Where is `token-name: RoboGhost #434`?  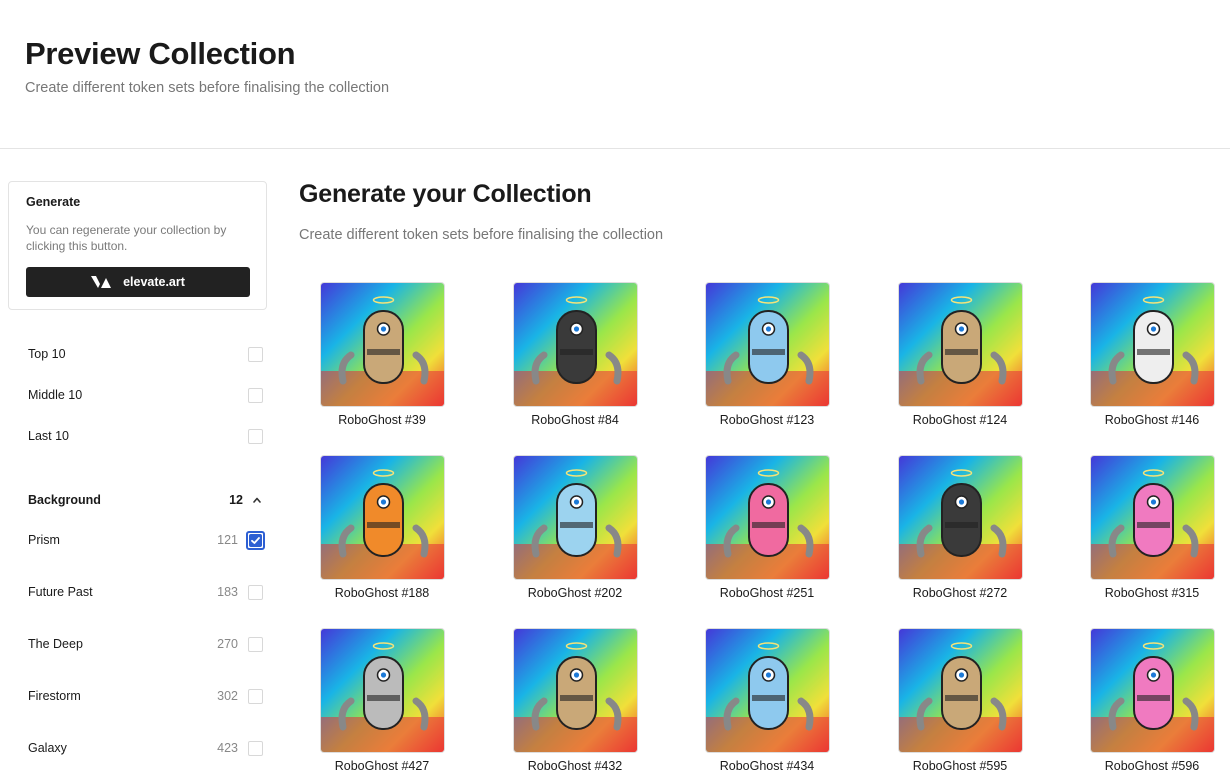 token-name: RoboGhost #434 is located at coordinates (767, 766).